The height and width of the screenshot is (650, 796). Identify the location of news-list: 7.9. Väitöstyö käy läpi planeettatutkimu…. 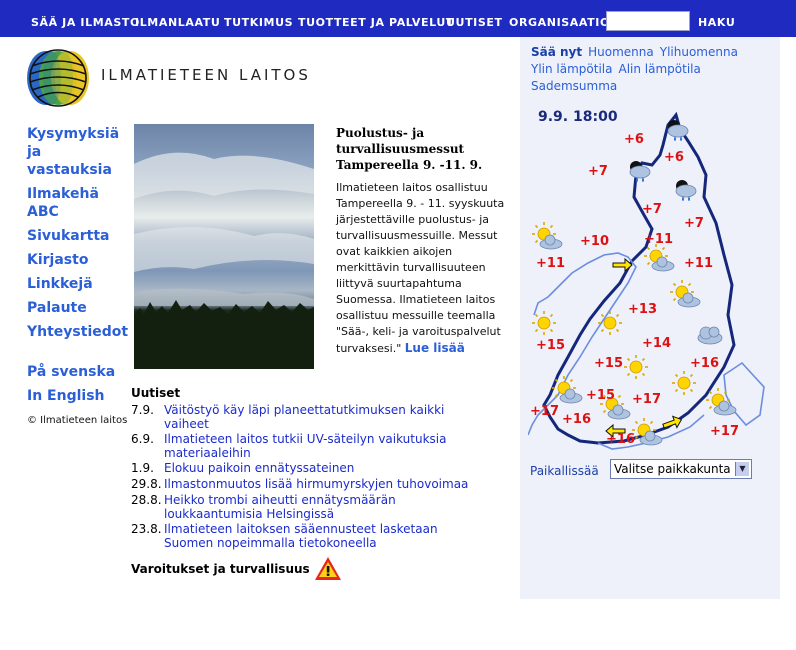
(311, 477).